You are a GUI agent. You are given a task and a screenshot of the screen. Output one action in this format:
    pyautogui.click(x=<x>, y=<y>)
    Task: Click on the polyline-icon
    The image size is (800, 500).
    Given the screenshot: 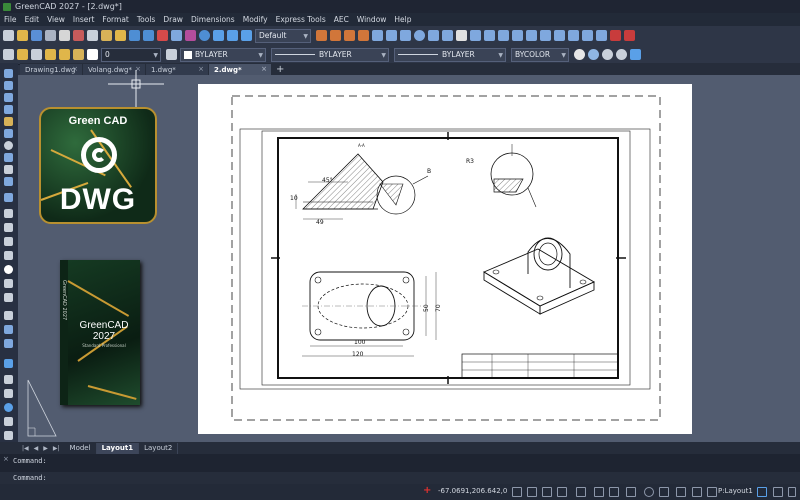 What is the action you would take?
    pyautogui.click(x=405, y=35)
    